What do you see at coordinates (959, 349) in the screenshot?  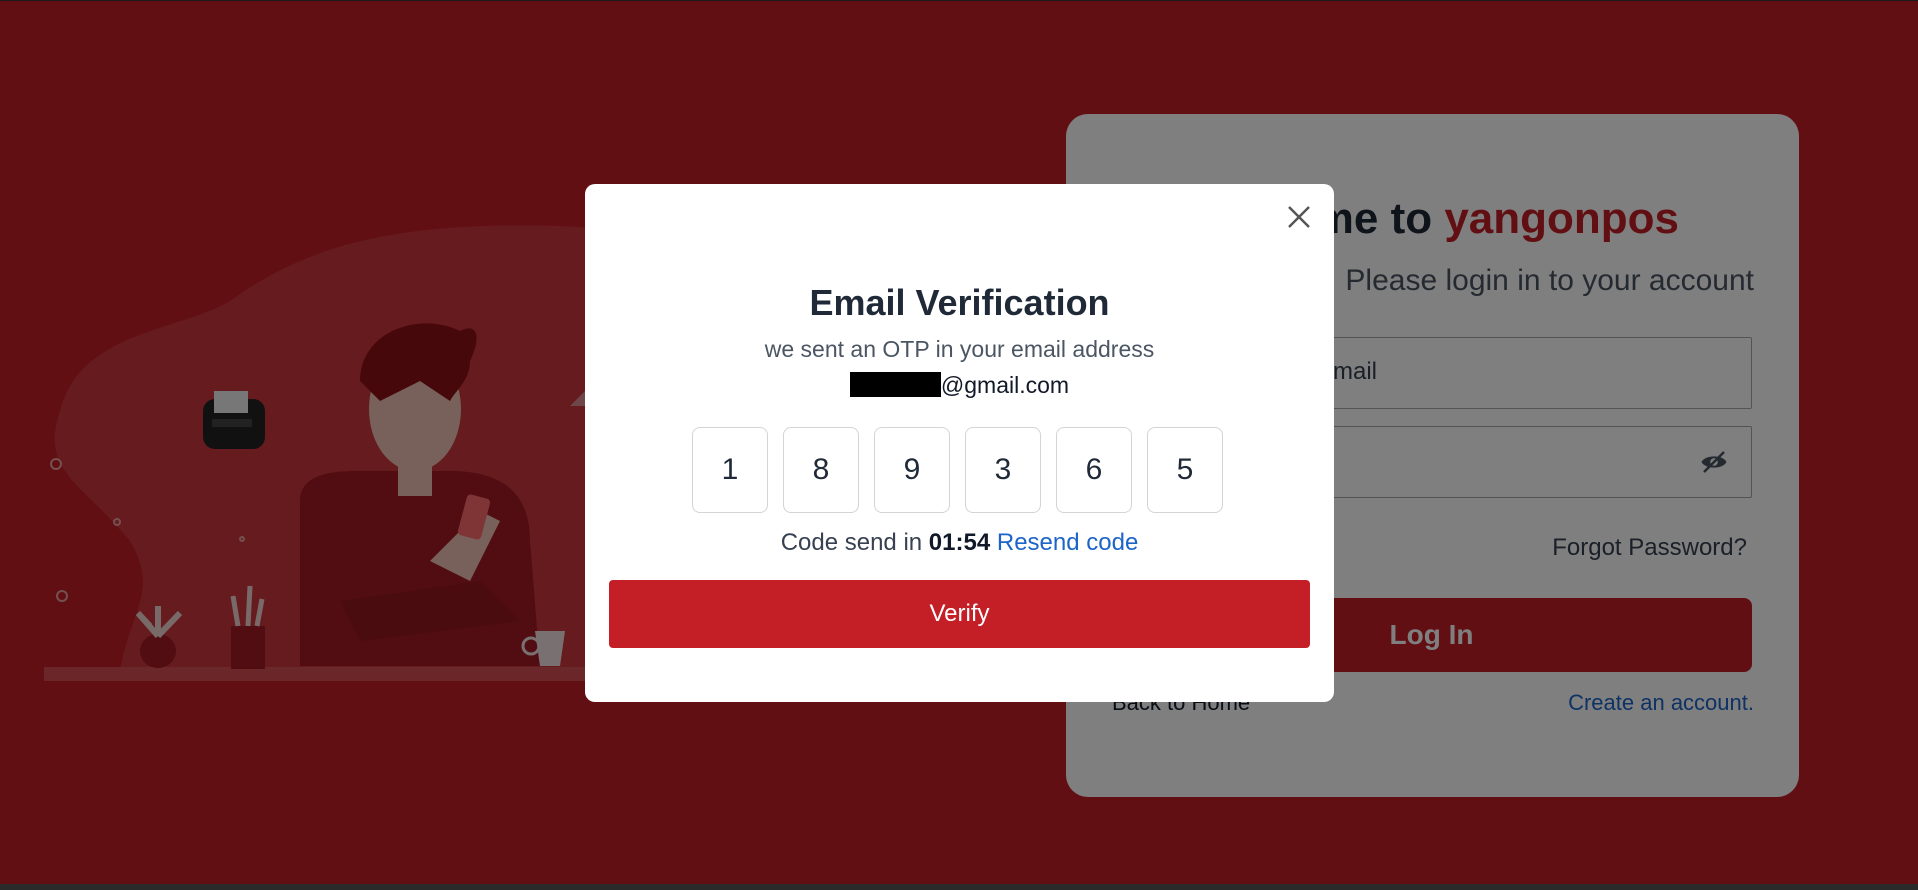 I see `otp-sent-message: we sent an OTP in your email address` at bounding box center [959, 349].